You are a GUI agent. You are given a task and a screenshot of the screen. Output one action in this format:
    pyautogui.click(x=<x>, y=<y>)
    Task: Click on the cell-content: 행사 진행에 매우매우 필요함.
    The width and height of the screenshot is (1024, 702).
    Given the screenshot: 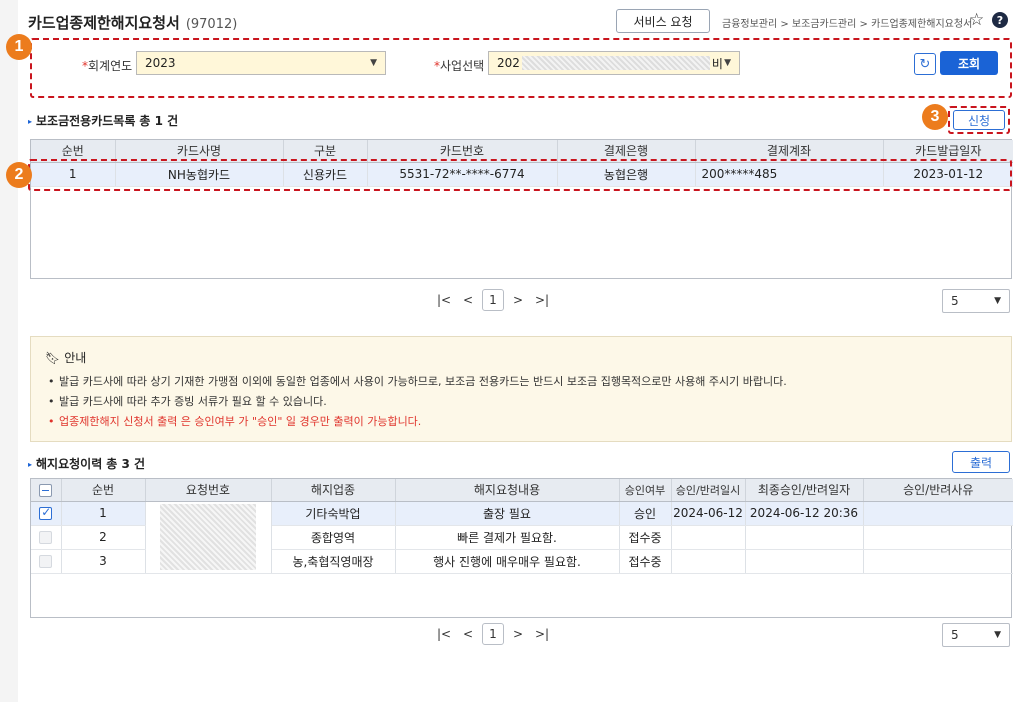 What is the action you would take?
    pyautogui.click(x=507, y=561)
    